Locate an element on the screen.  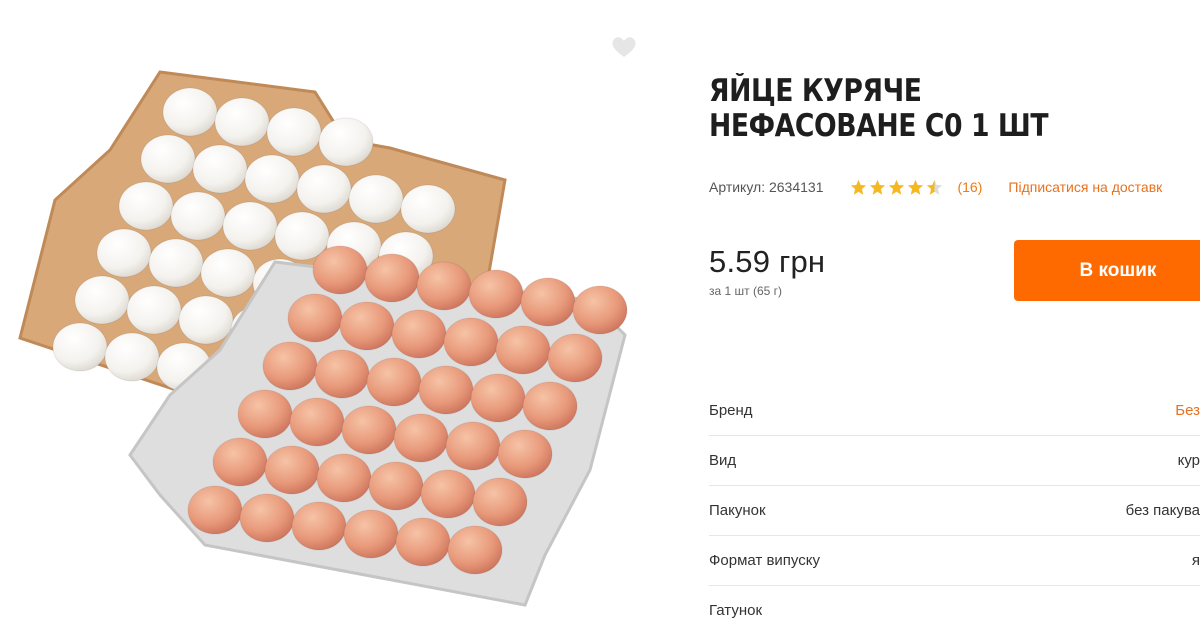
rating-stars is located at coordinates (897, 187).